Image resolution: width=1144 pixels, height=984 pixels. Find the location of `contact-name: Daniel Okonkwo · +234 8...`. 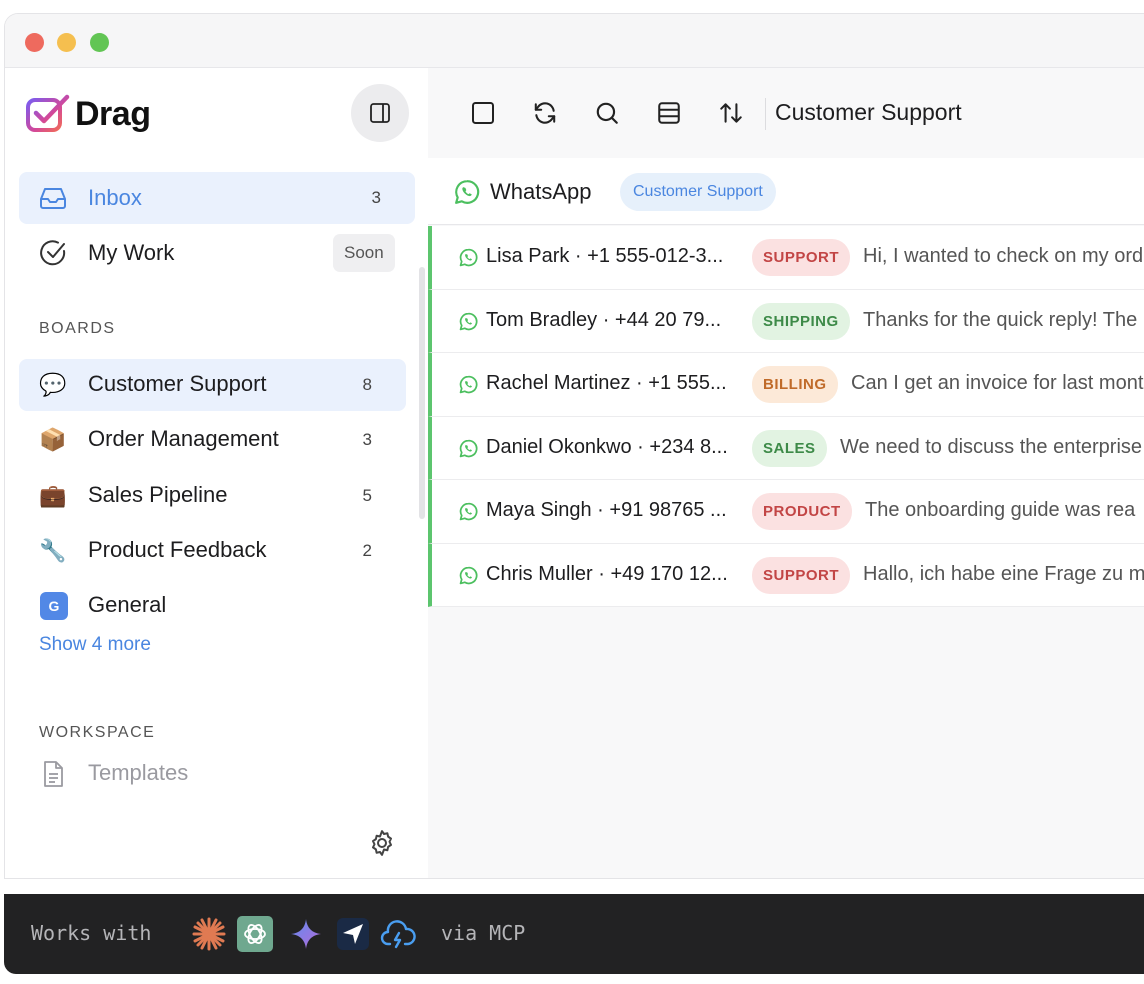

contact-name: Daniel Okonkwo · +234 8... is located at coordinates (607, 446).